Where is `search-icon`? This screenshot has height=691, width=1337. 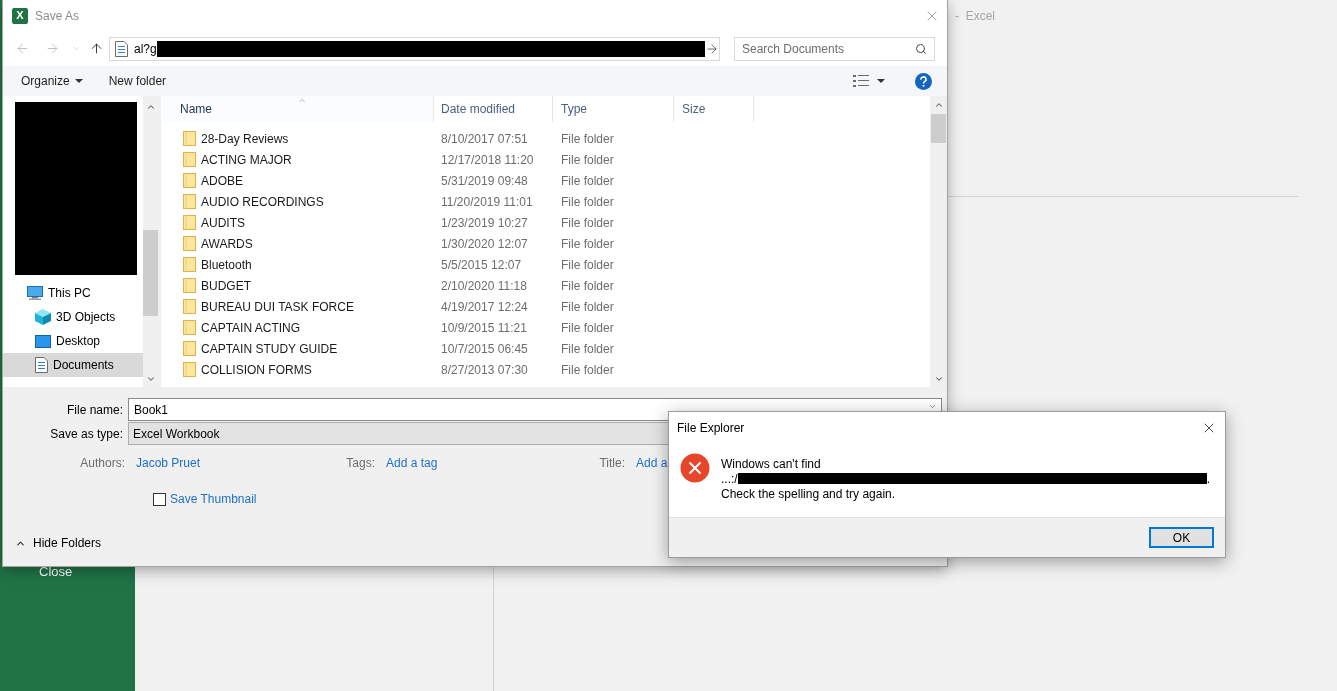
search-icon is located at coordinates (921, 48).